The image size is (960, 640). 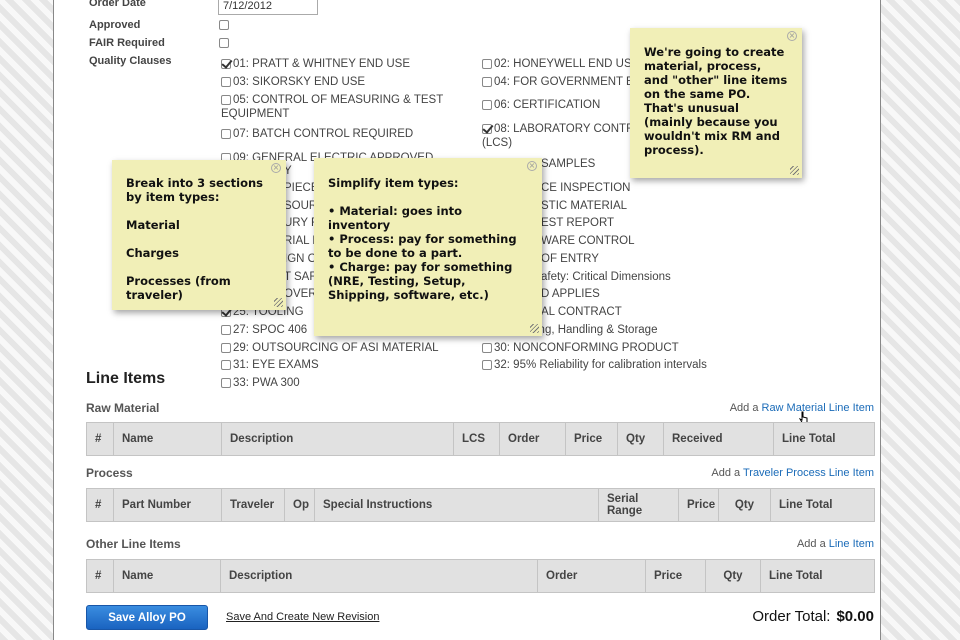 I want to click on clause-item: 05: CONTROL OF MEASURING & TEST EQUIPMENT, so click(x=332, y=107).